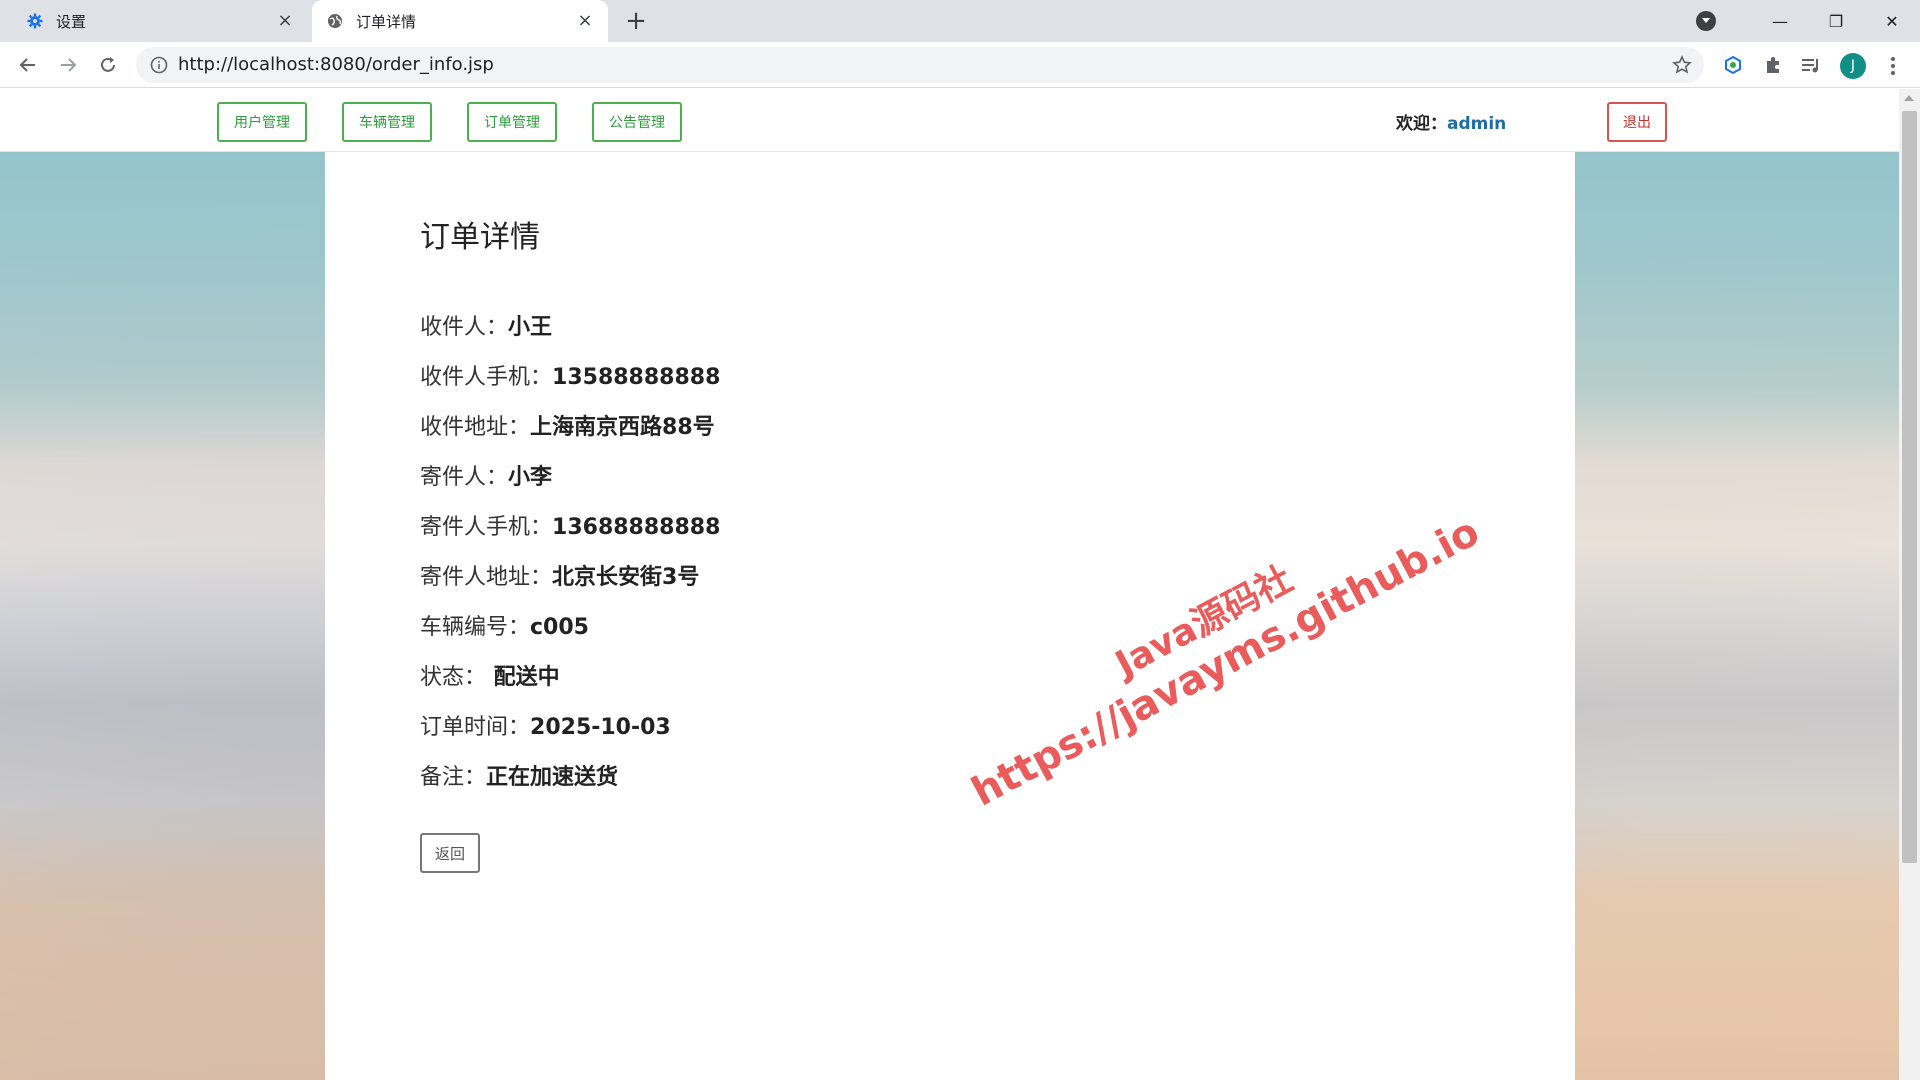  I want to click on window-controls: — ❐ ✕, so click(1808, 21).